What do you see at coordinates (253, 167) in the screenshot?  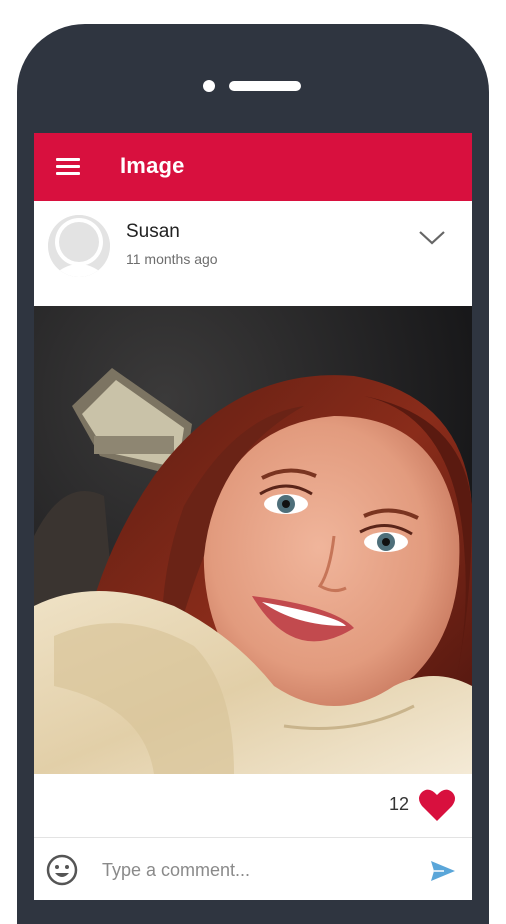 I see `app-bar: Image` at bounding box center [253, 167].